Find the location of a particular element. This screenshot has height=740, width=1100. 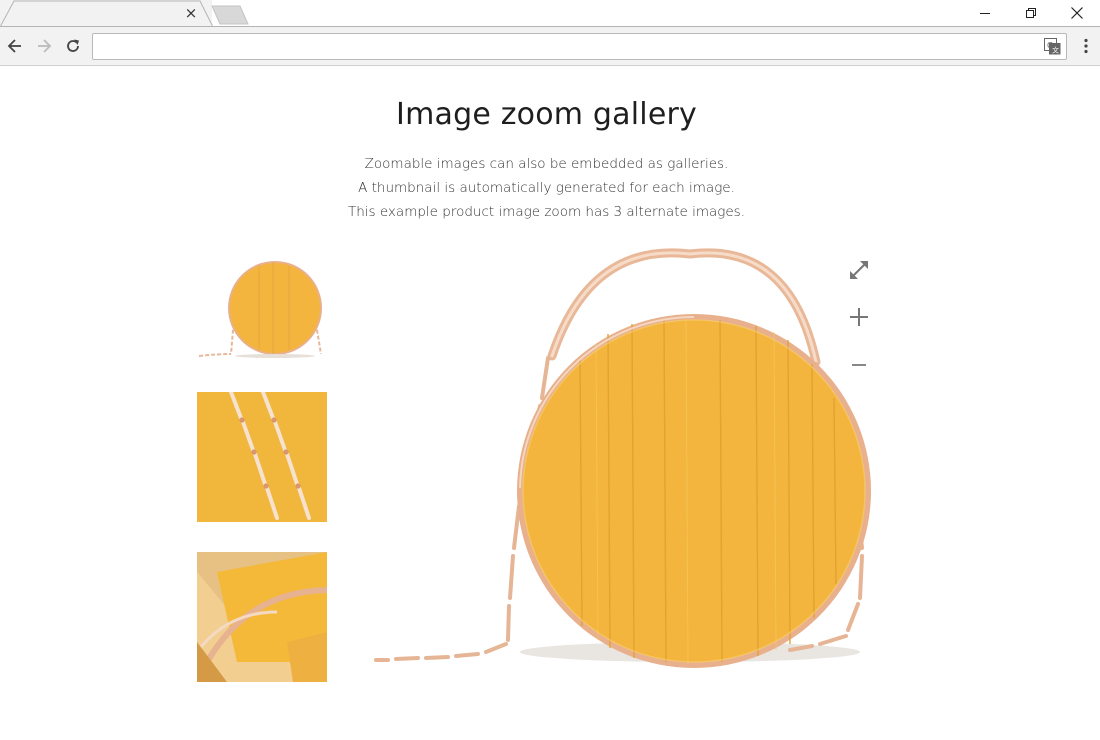

zoom-in-button is located at coordinates (859, 317).